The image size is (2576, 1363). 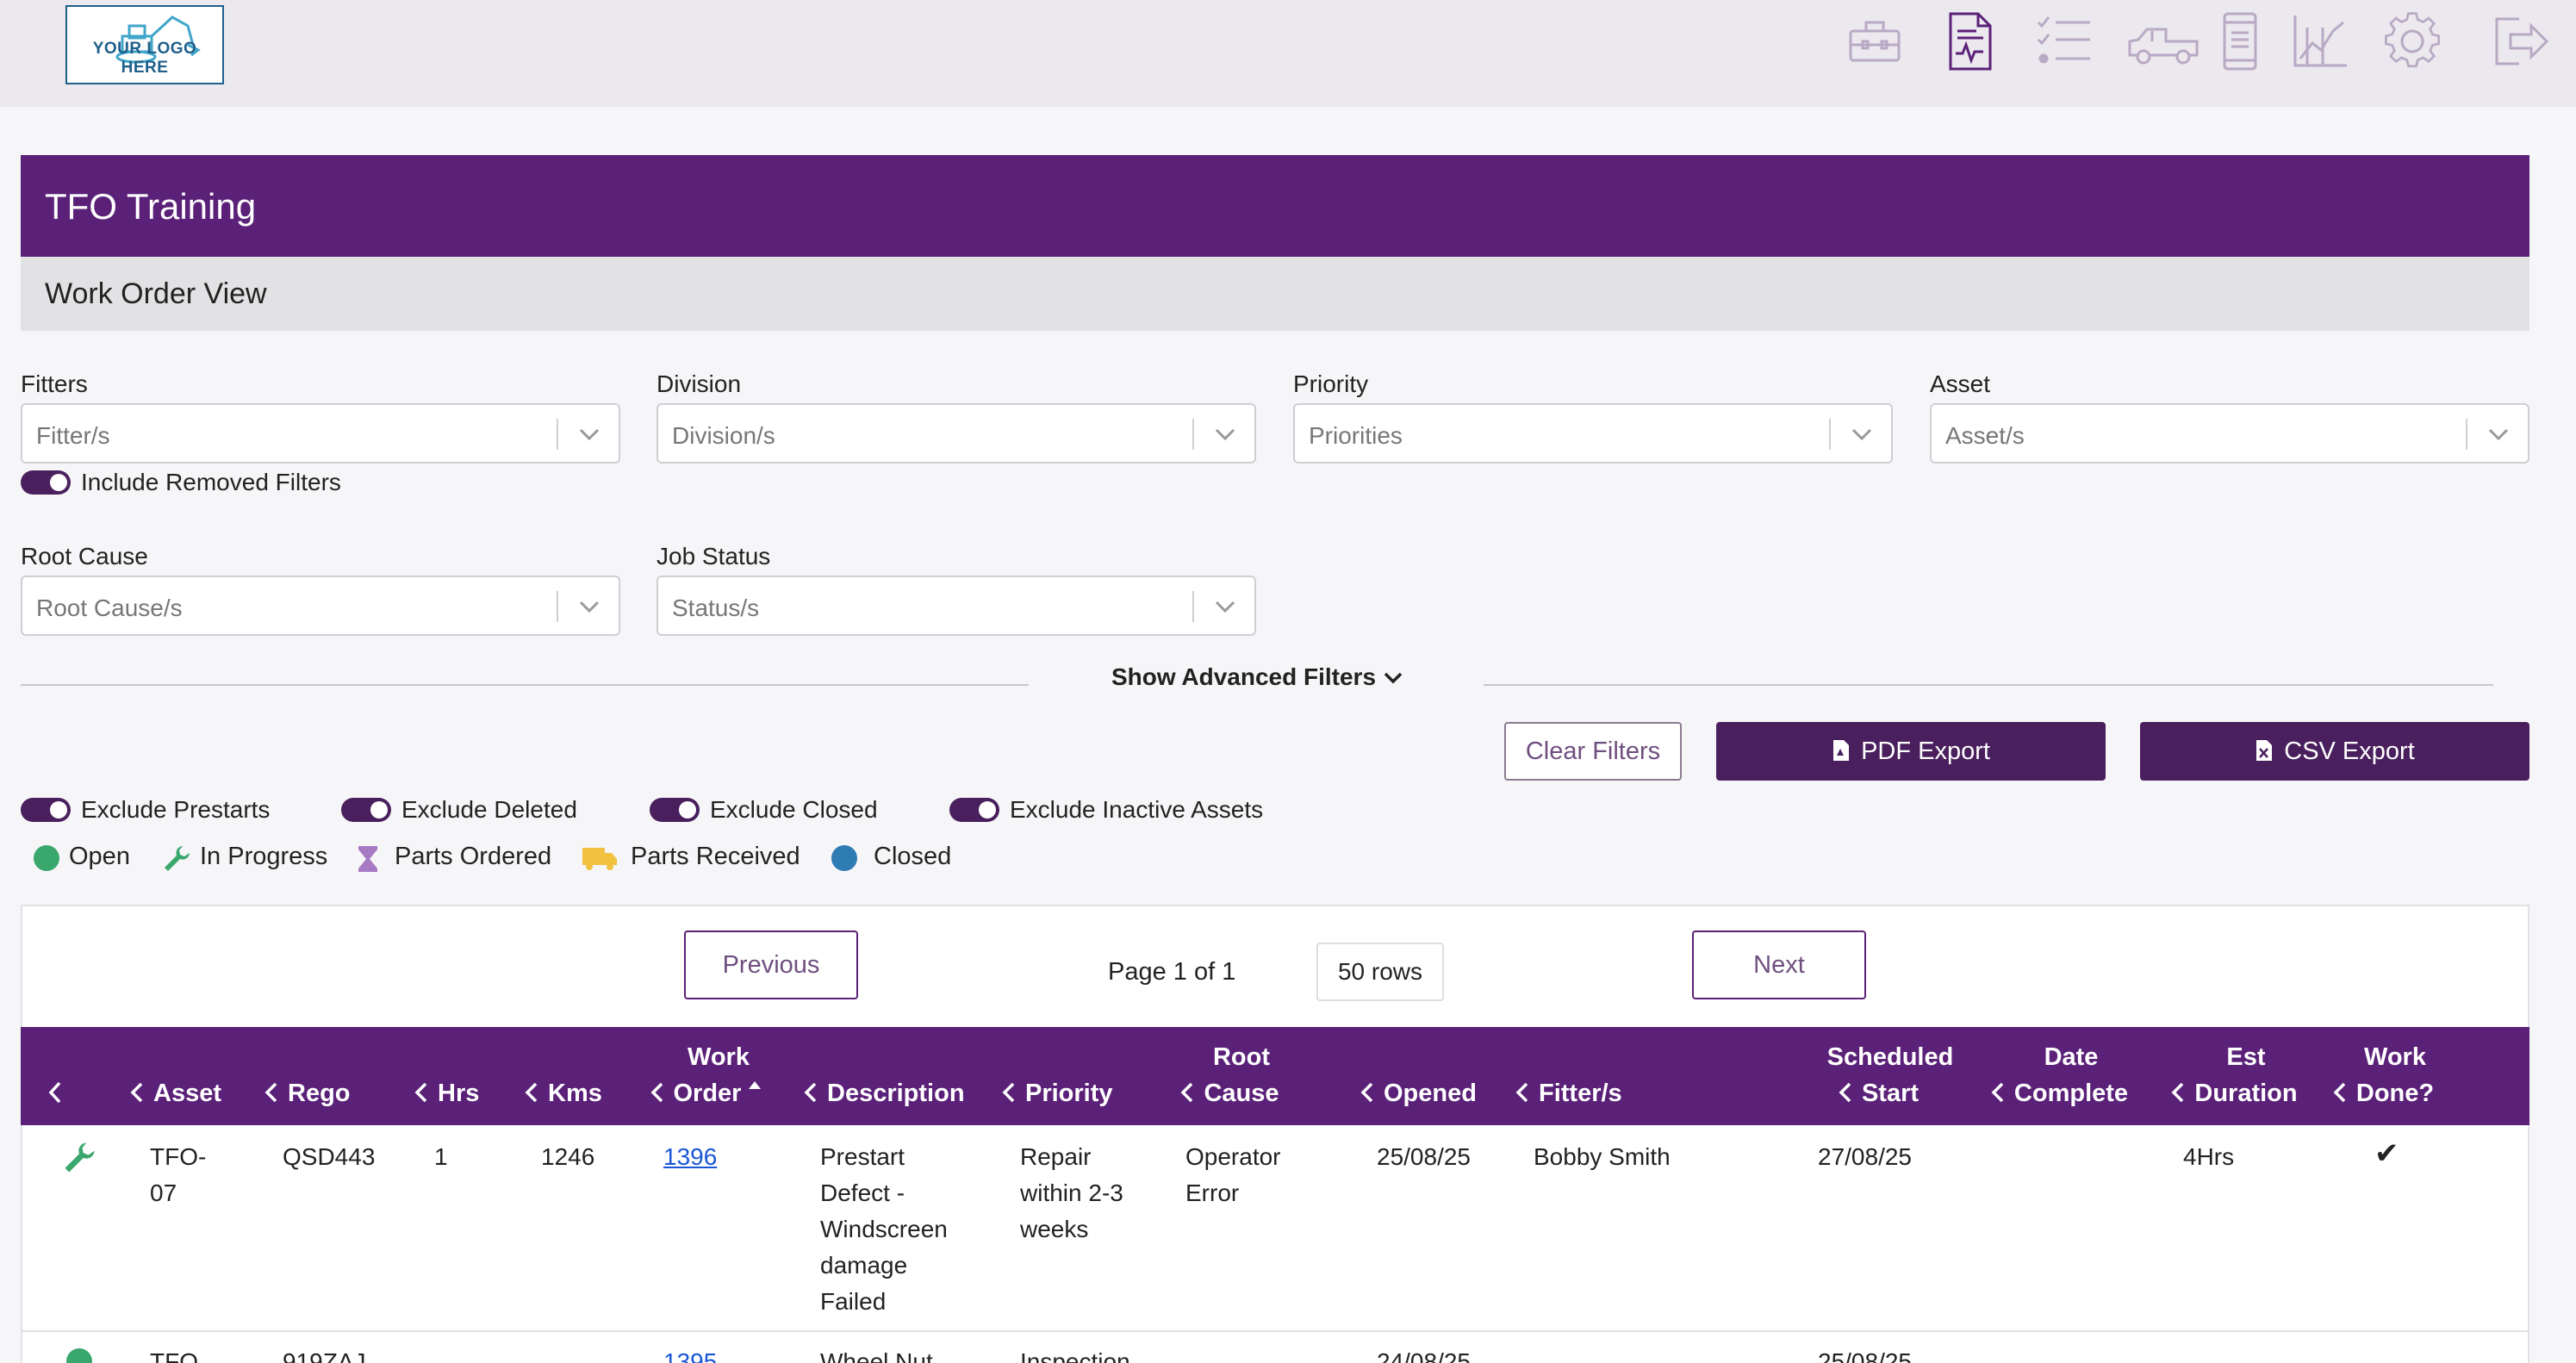 I want to click on column-fitters: Fitter/s, so click(x=1569, y=1093).